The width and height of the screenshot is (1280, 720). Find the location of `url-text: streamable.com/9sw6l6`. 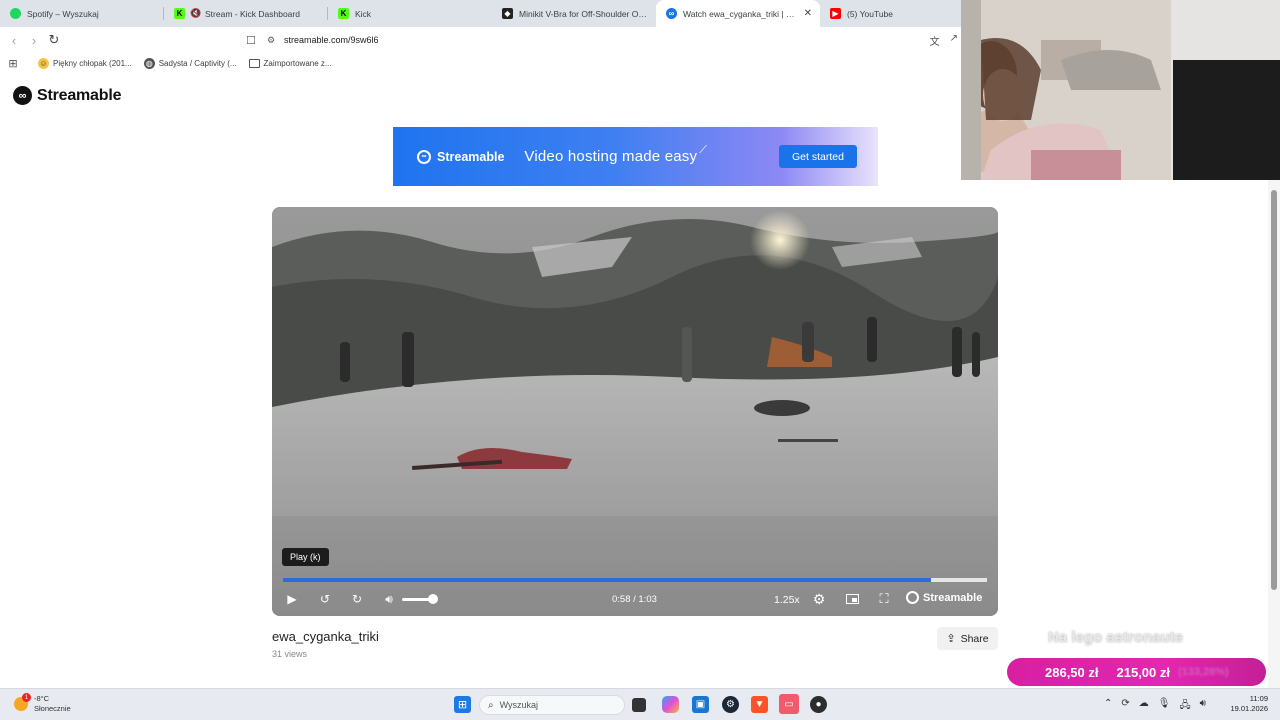

url-text: streamable.com/9sw6l6 is located at coordinates (331, 40).